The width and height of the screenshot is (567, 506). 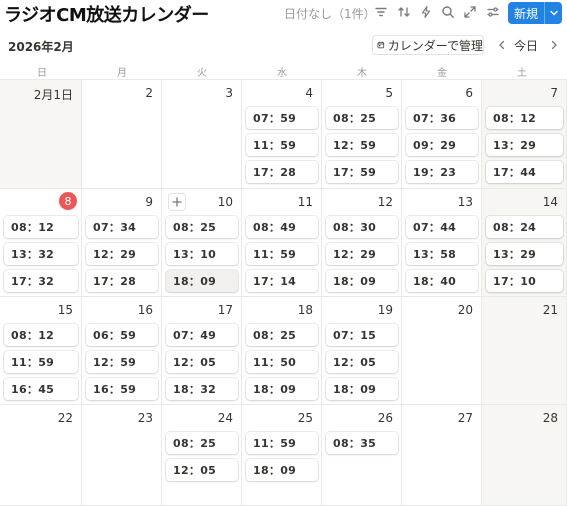 I want to click on event-card: 08：35, so click(x=362, y=443).